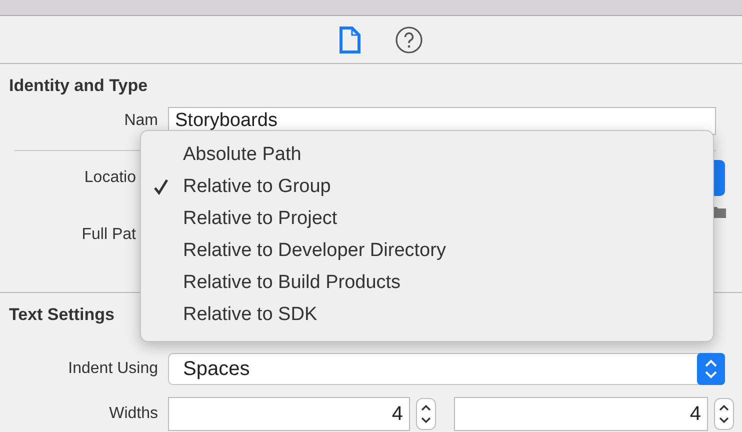 The width and height of the screenshot is (742, 432). I want to click on indent-width-field: 4, so click(581, 414).